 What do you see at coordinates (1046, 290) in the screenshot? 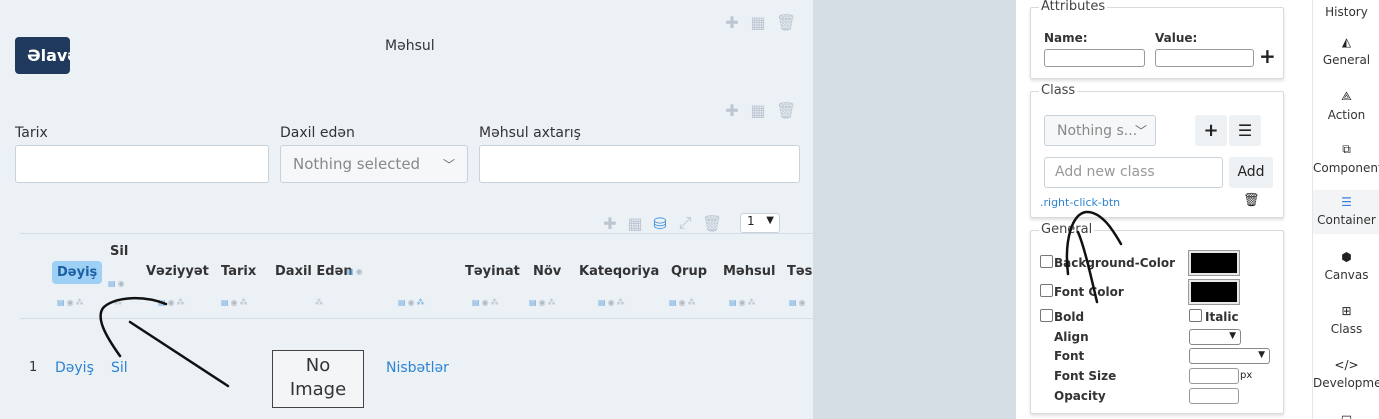
I see `font-color-checkbox` at bounding box center [1046, 290].